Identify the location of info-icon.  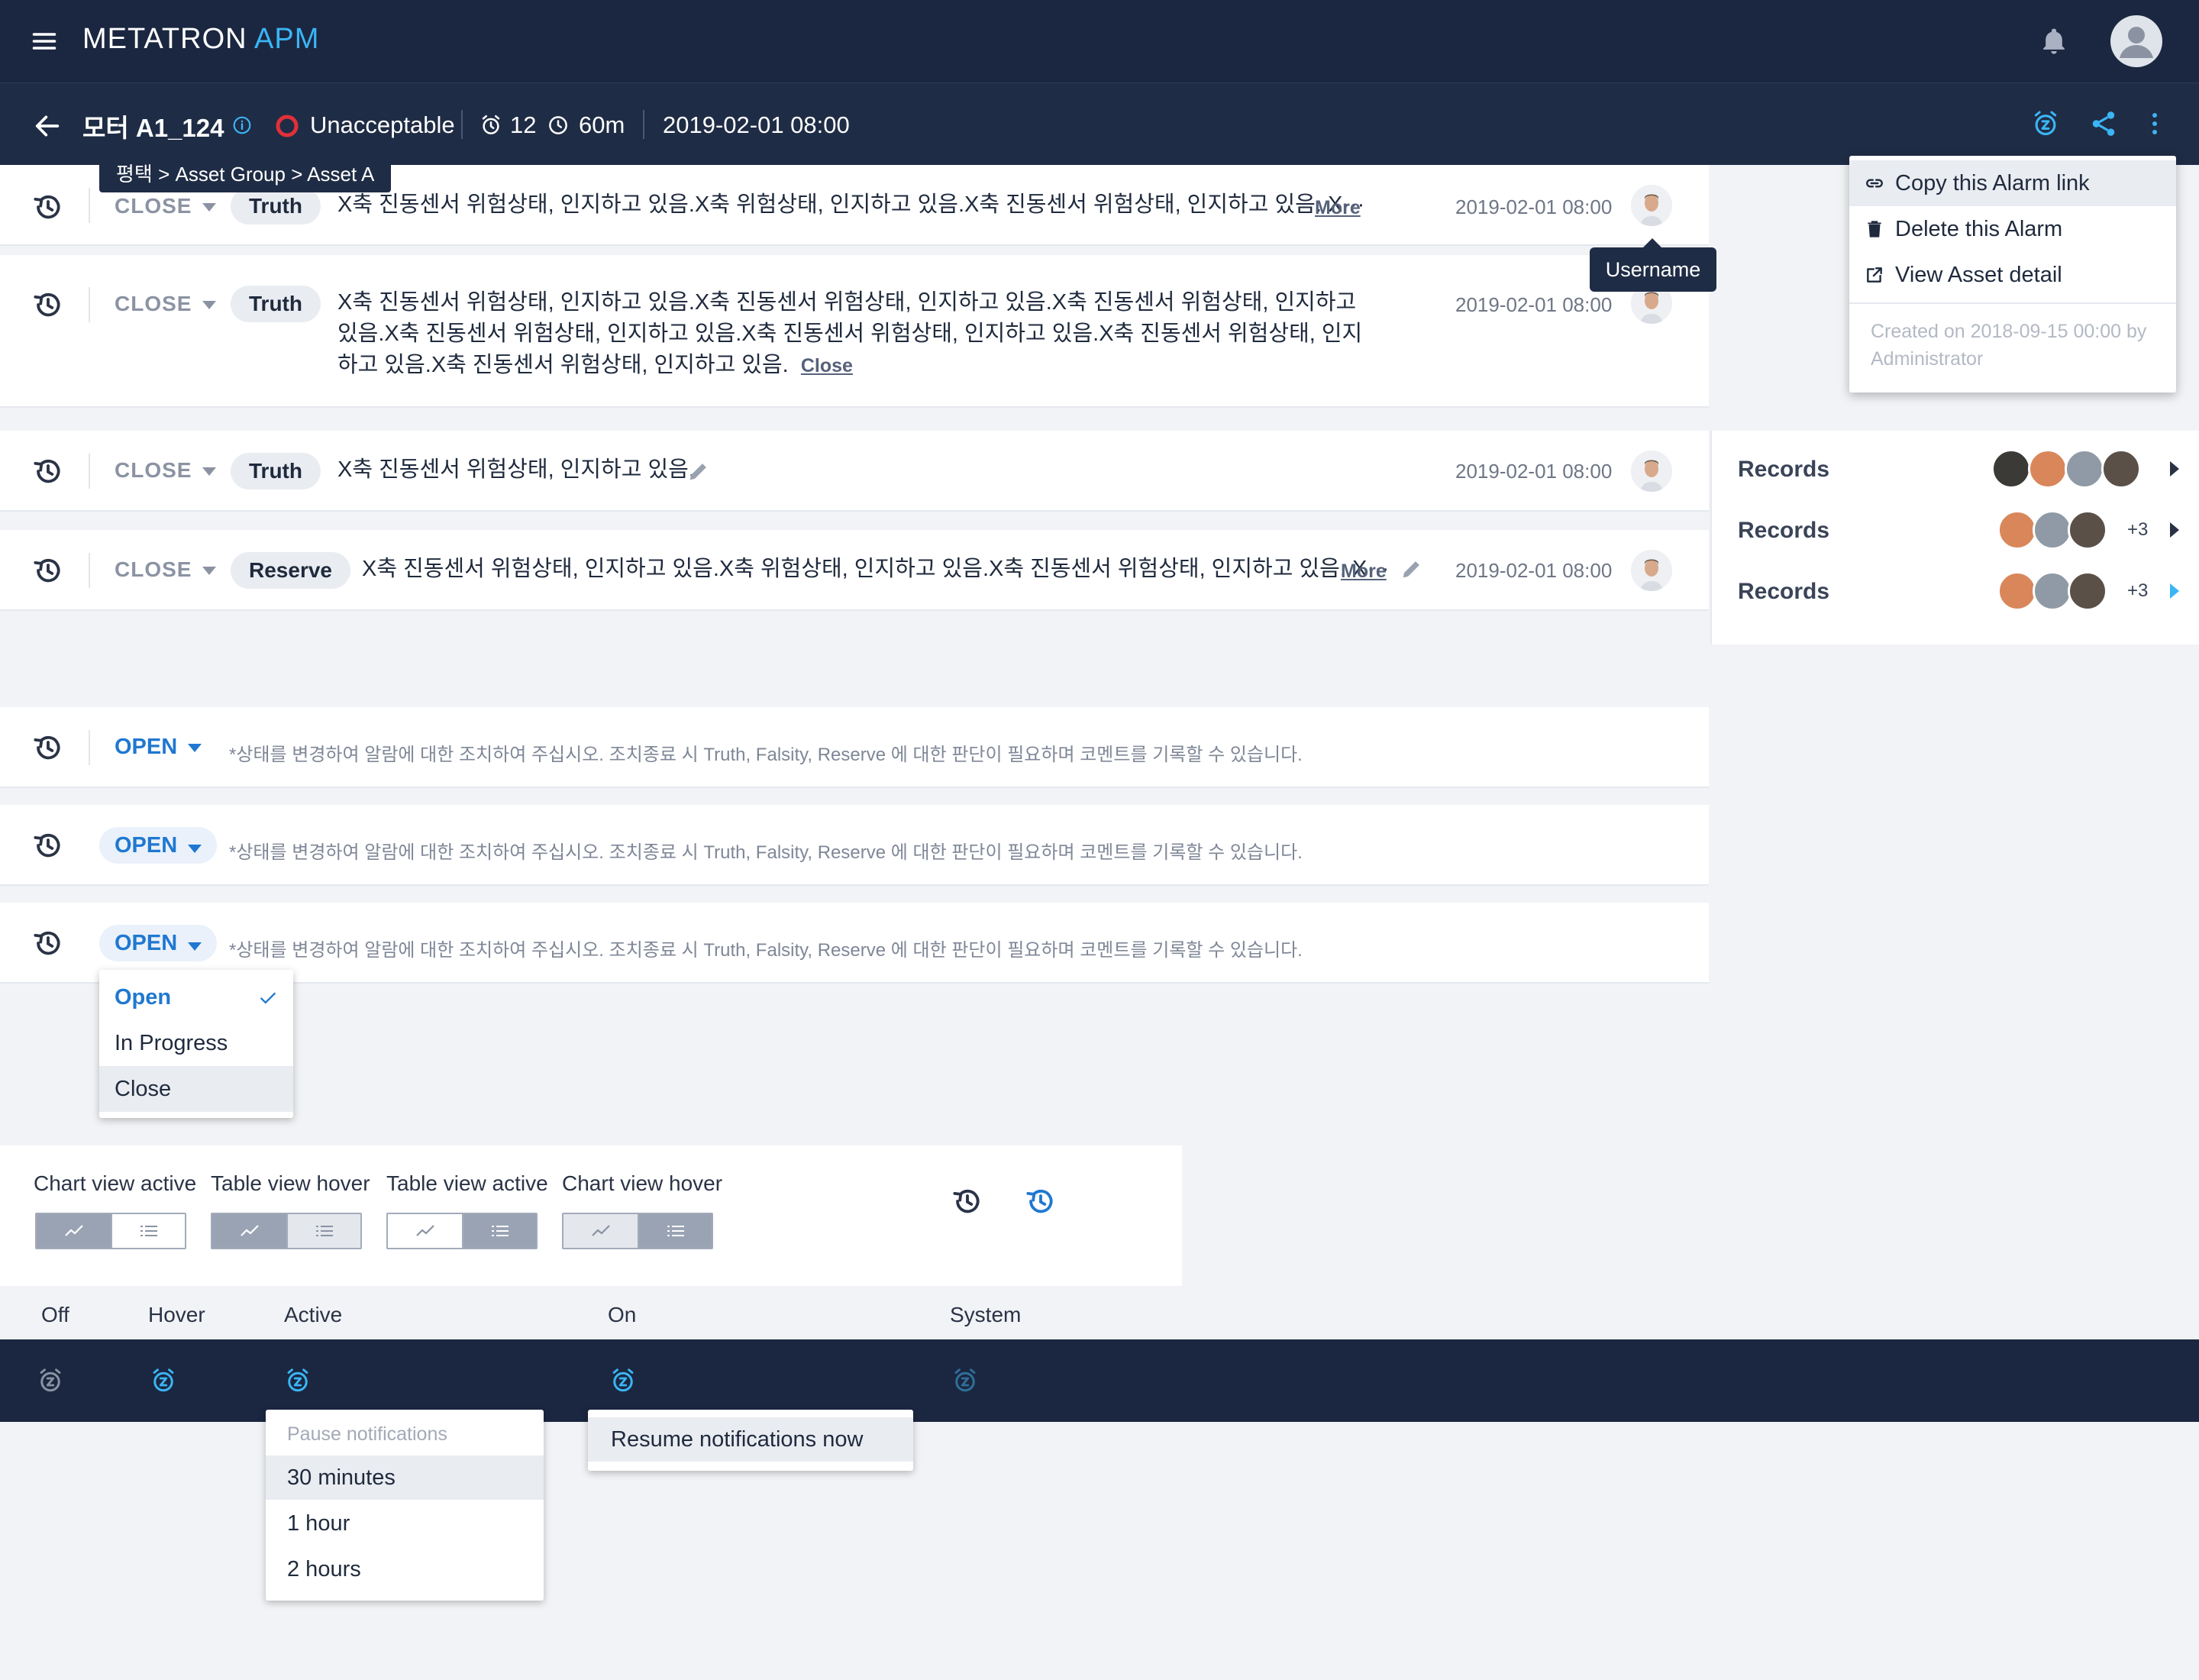
(242, 125).